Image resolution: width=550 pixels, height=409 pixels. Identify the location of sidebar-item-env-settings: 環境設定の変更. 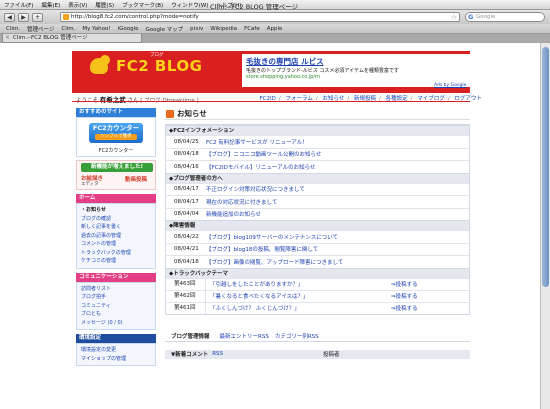
(116, 350).